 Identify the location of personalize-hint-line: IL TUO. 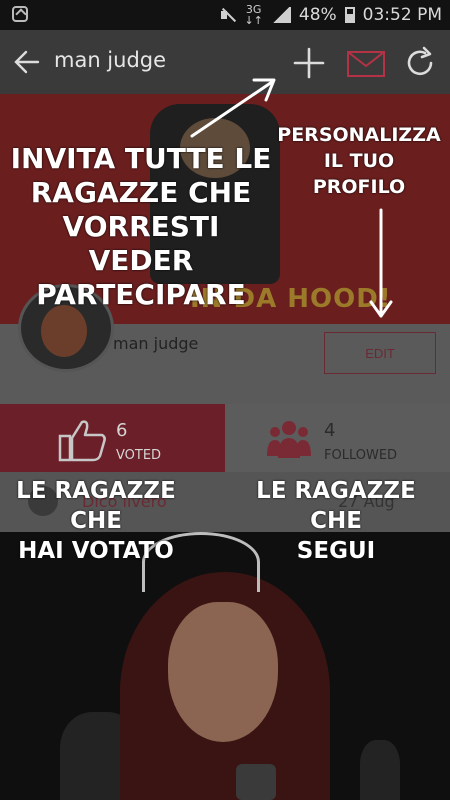
(359, 161).